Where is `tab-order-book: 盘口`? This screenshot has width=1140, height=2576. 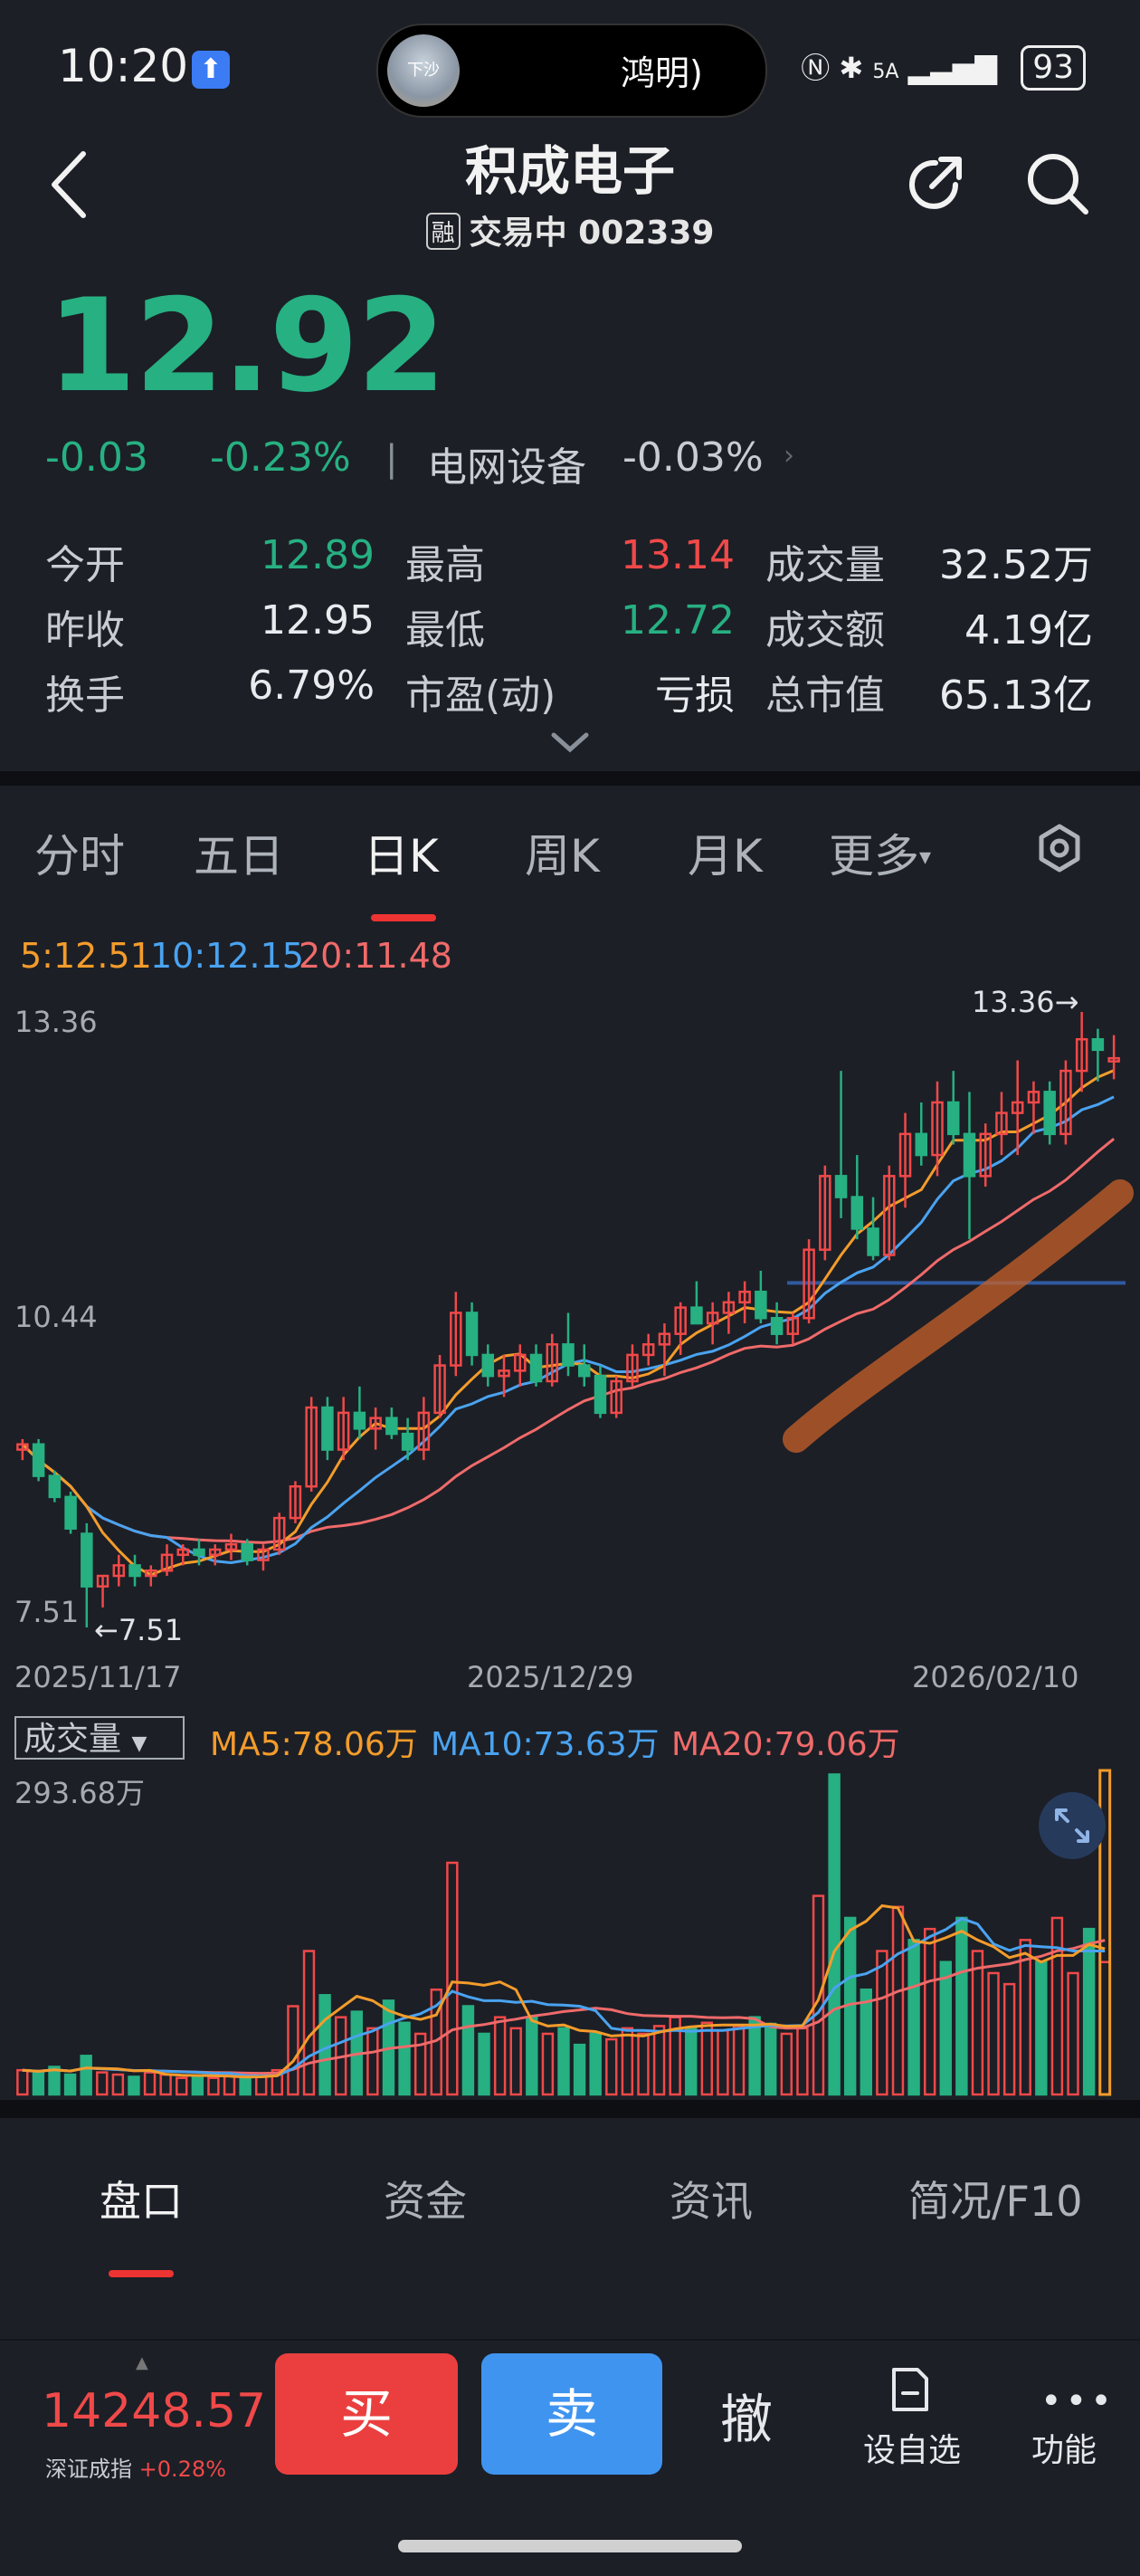 tab-order-book: 盘口 is located at coordinates (142, 2198).